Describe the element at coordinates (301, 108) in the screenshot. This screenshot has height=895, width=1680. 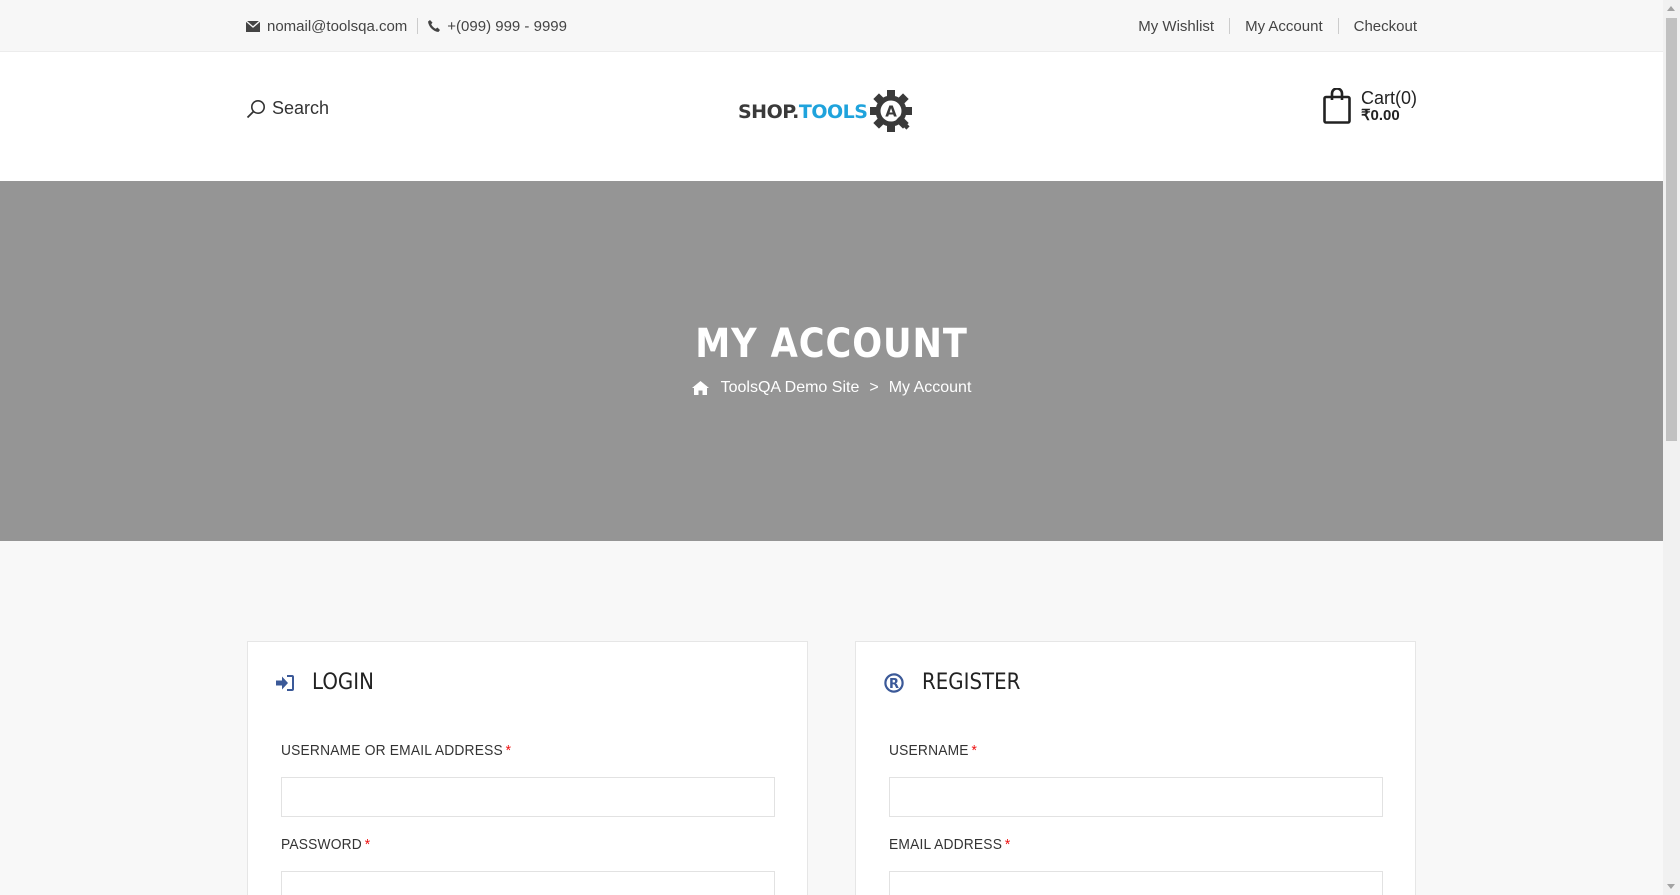
I see `search-label: Search` at that location.